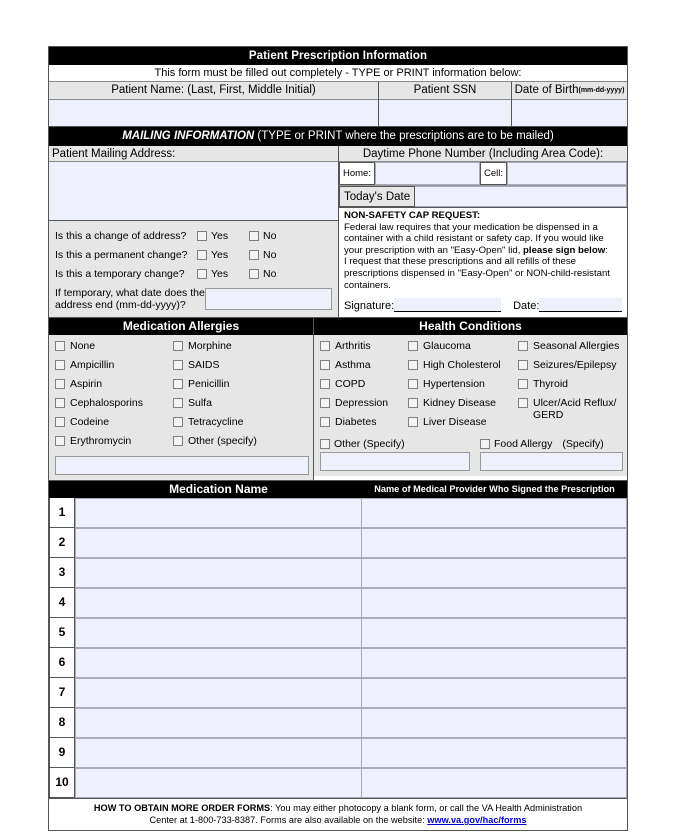 The image size is (680, 840). Describe the element at coordinates (275, 236) in the screenshot. I see `change-of-address-no: No` at that location.